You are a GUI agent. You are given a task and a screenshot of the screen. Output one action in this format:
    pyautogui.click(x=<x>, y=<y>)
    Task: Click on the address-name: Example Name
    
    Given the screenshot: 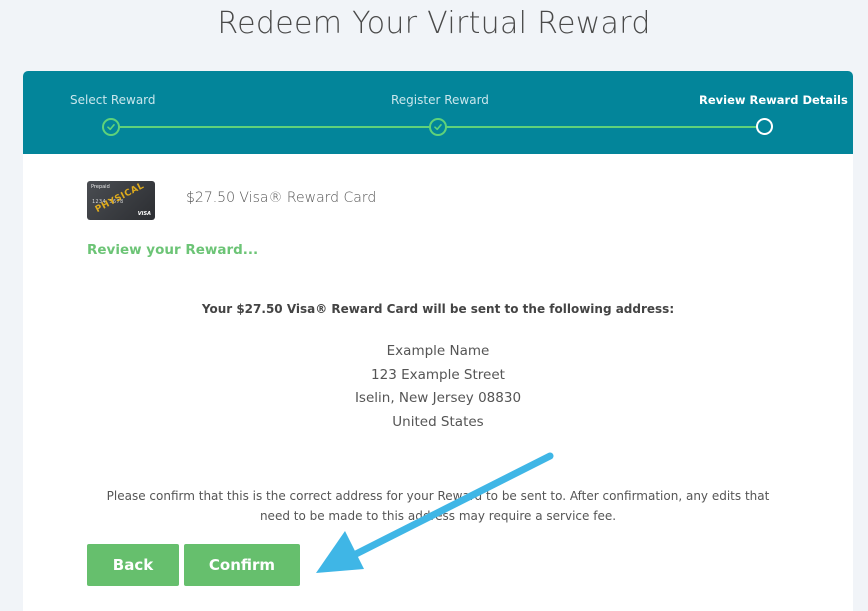 What is the action you would take?
    pyautogui.click(x=438, y=351)
    